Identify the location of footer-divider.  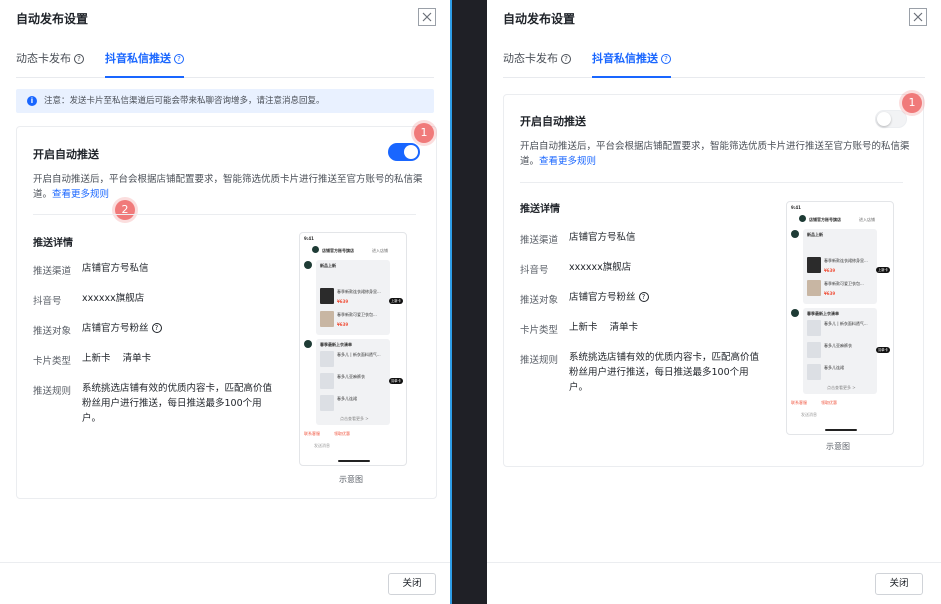
(714, 562).